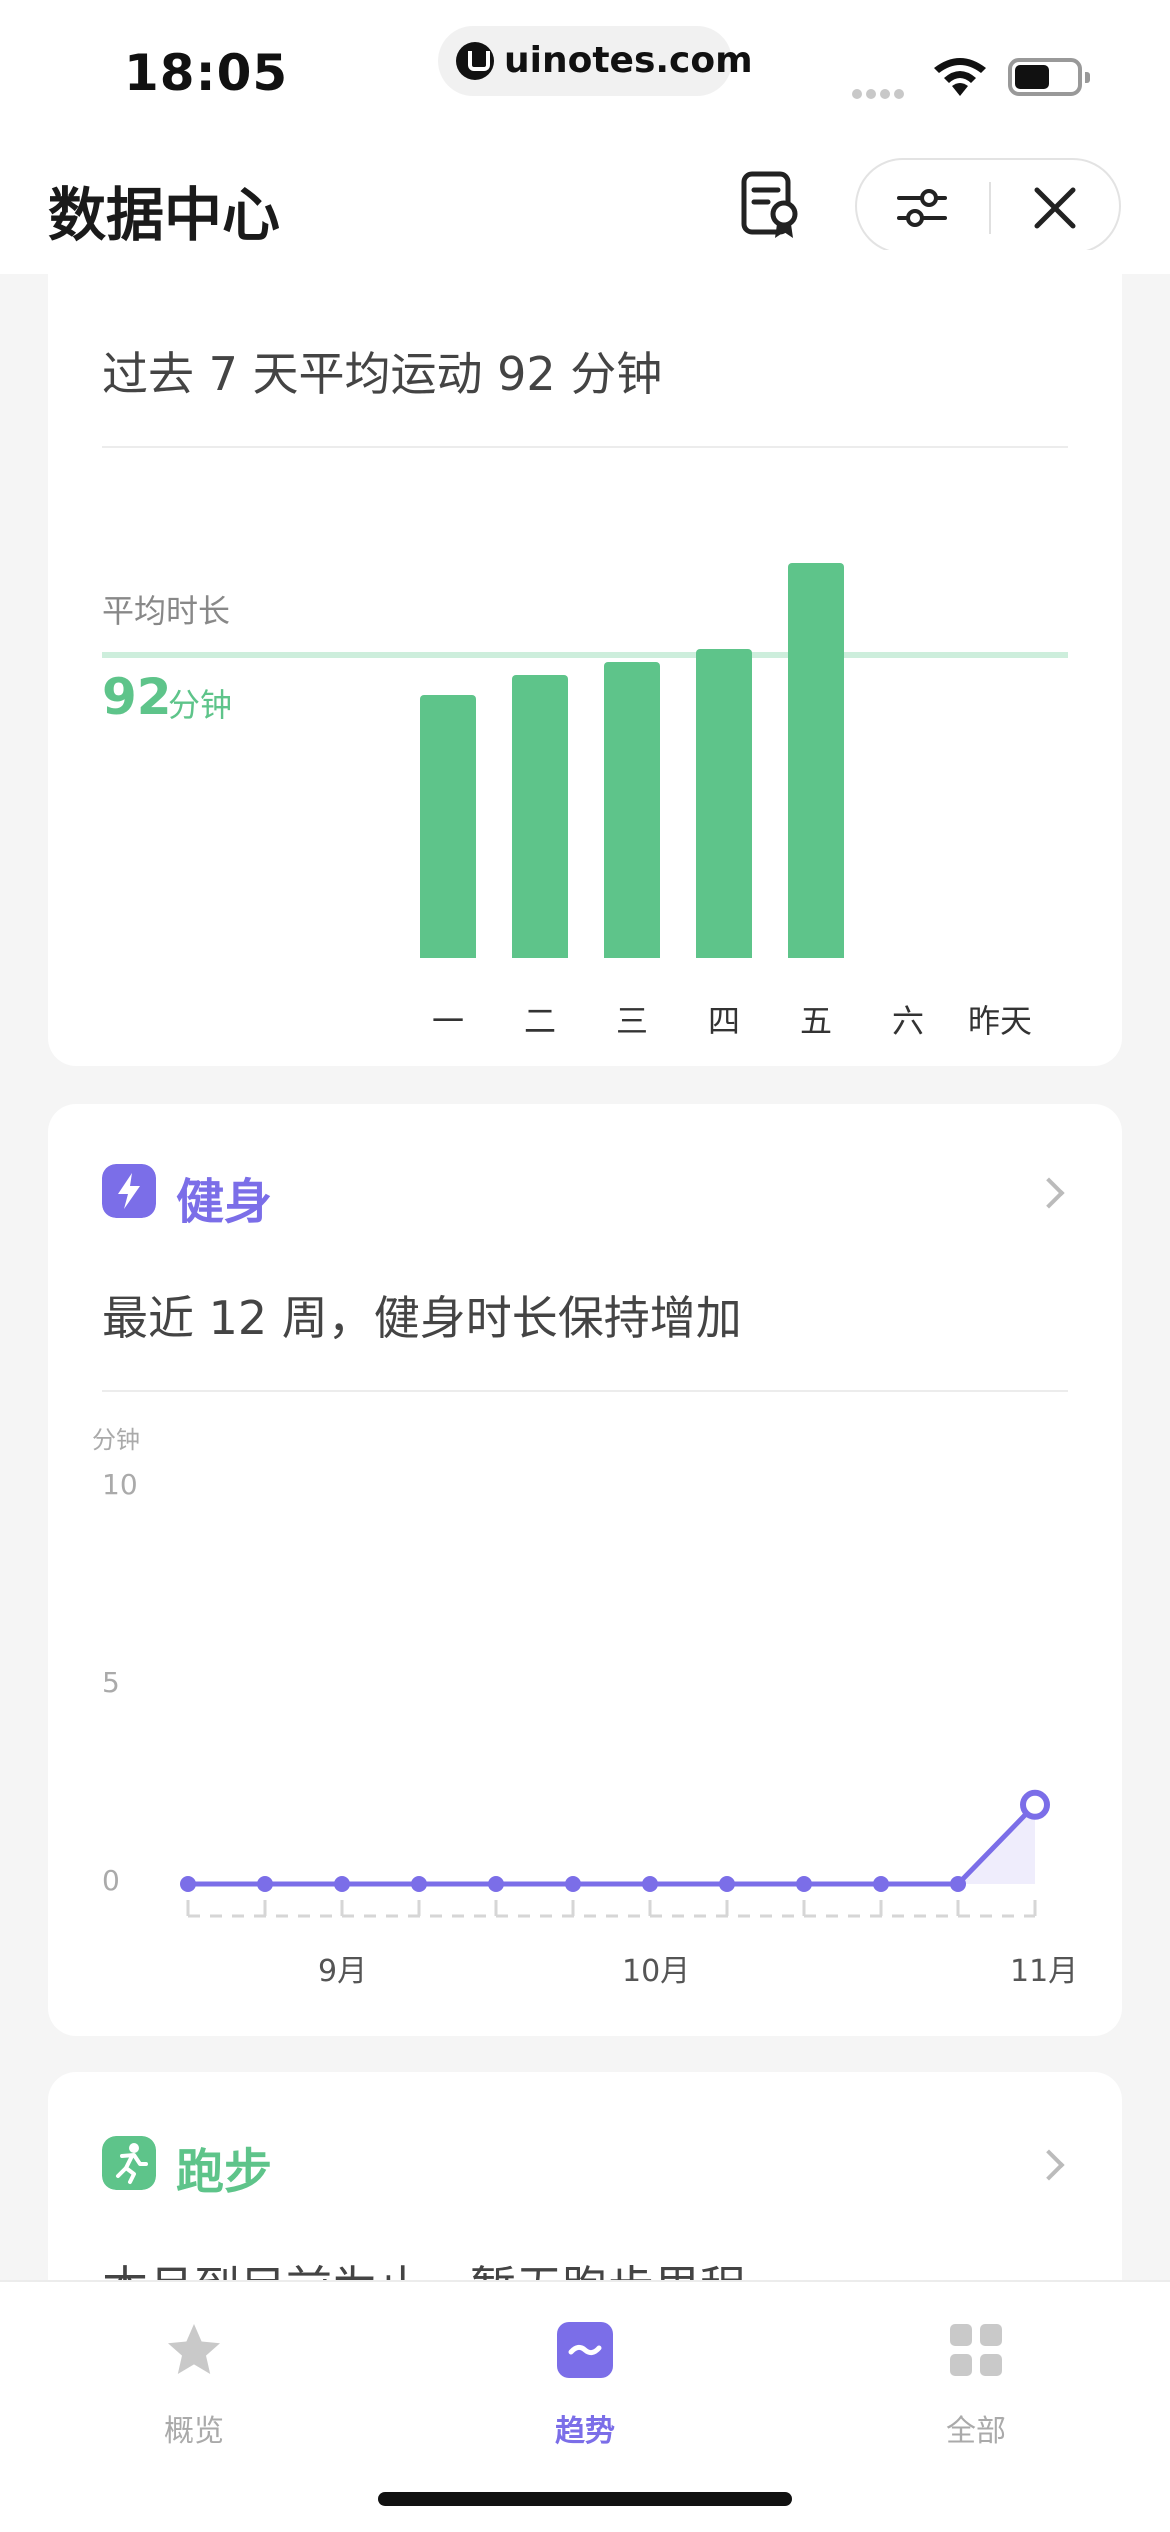 The image size is (1170, 2532). Describe the element at coordinates (137, 697) in the screenshot. I see `avg-value: 92` at that location.